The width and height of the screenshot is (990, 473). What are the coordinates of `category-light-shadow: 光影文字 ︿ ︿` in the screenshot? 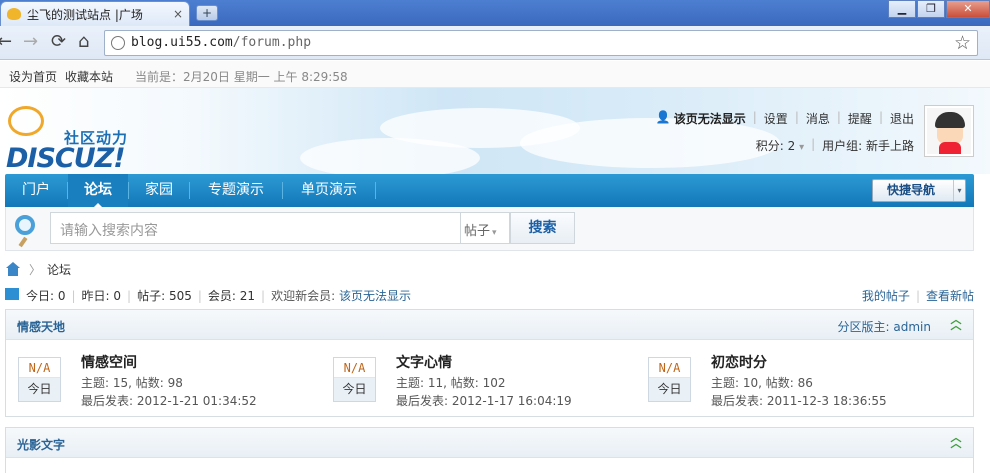 It's located at (489, 450).